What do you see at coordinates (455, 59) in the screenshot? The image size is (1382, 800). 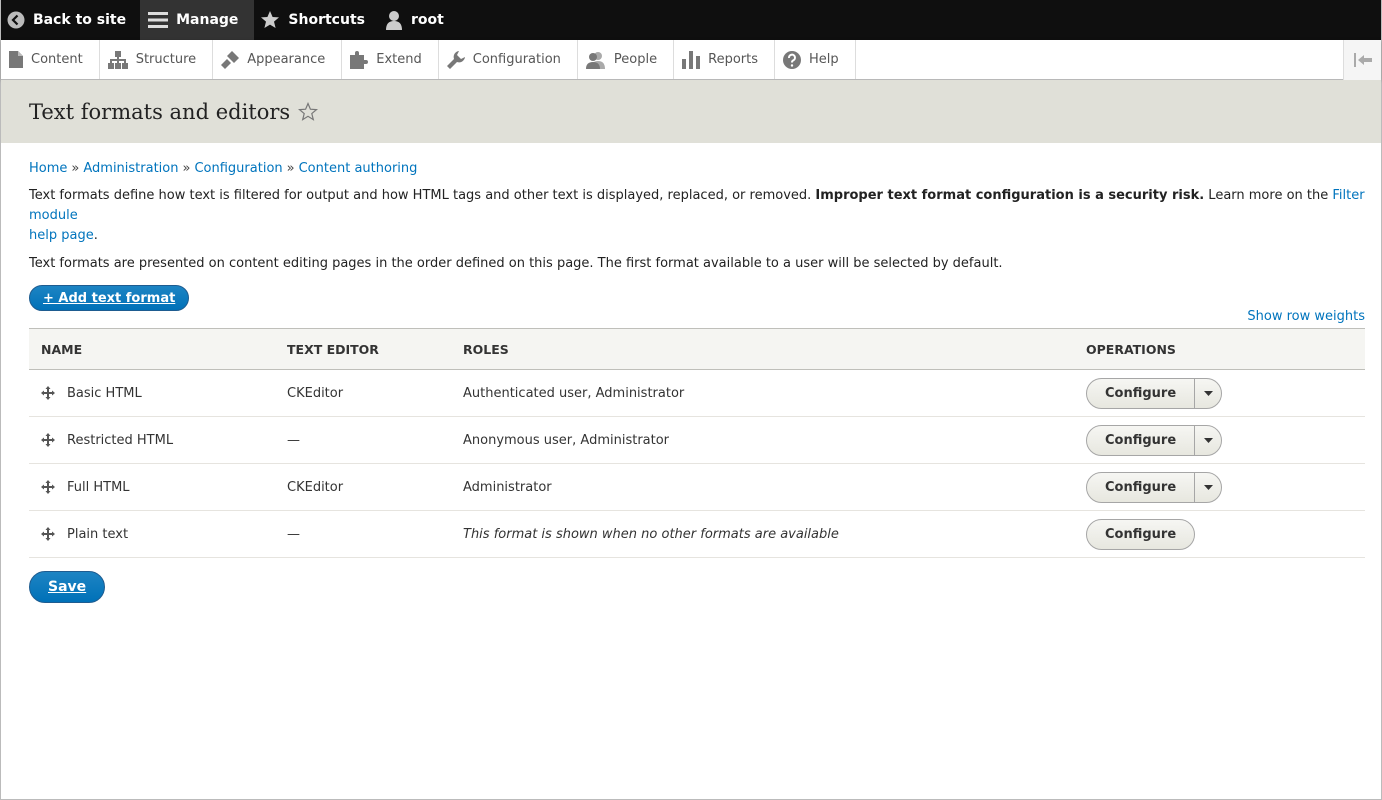 I see `wrench-icon` at bounding box center [455, 59].